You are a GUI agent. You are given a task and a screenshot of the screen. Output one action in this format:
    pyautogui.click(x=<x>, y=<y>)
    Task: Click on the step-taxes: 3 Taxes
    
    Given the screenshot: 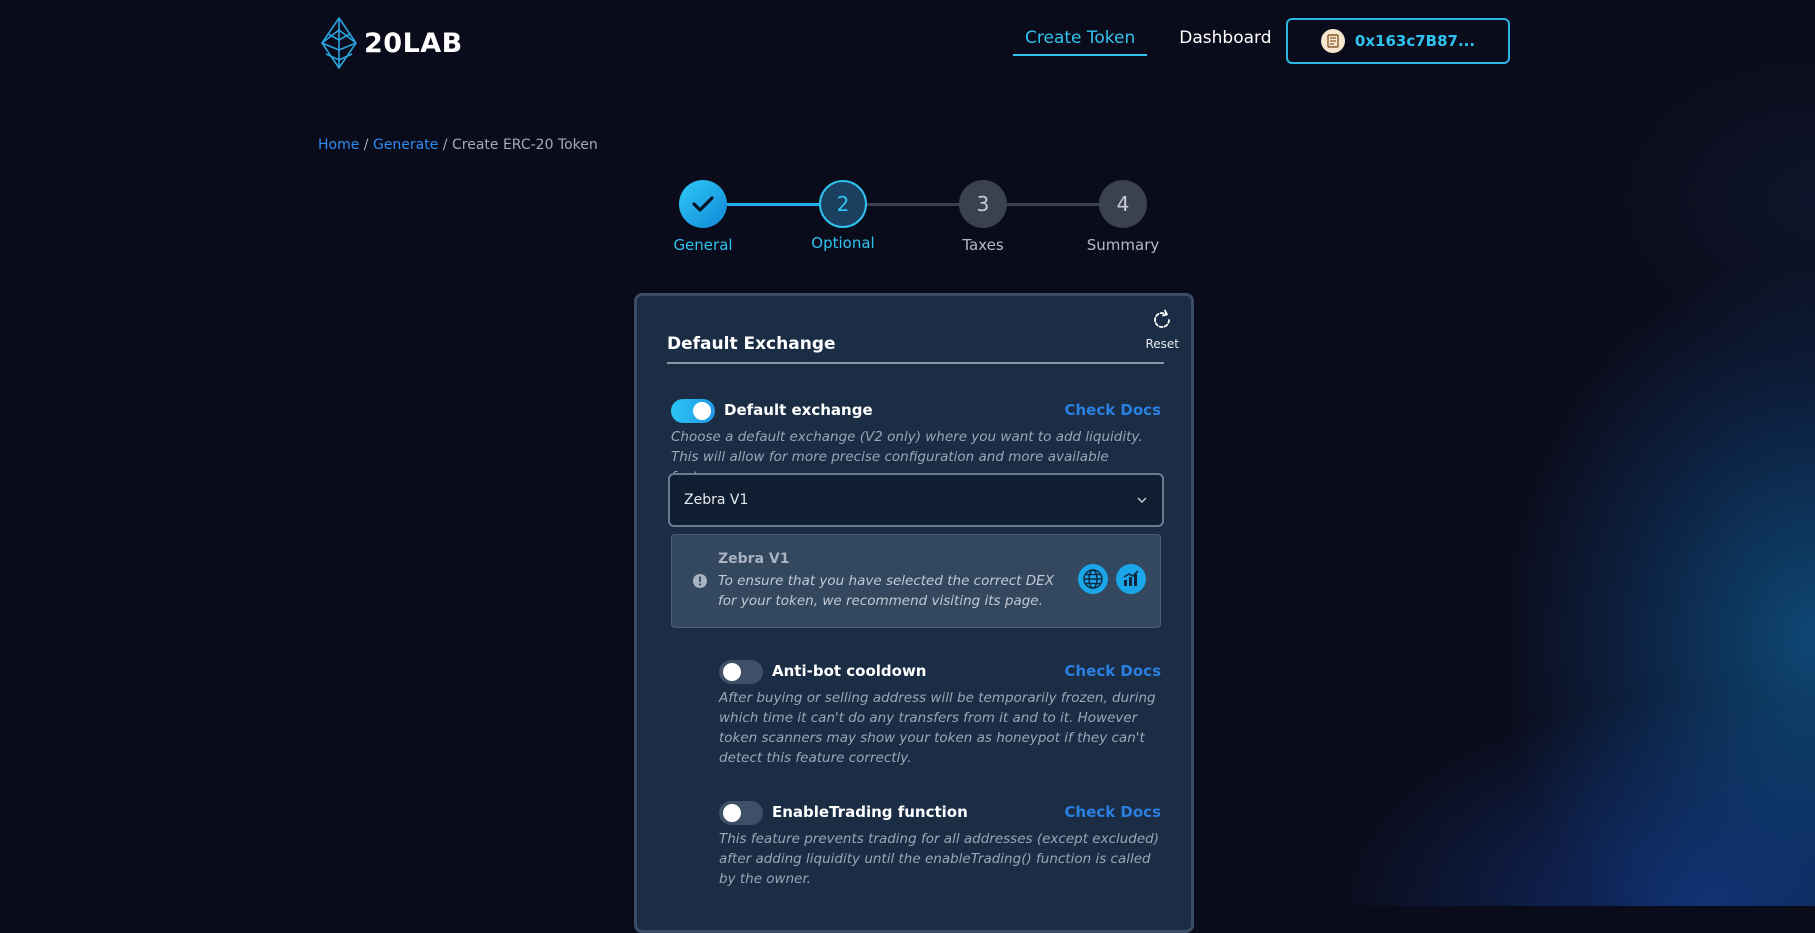 What is the action you would take?
    pyautogui.click(x=983, y=217)
    